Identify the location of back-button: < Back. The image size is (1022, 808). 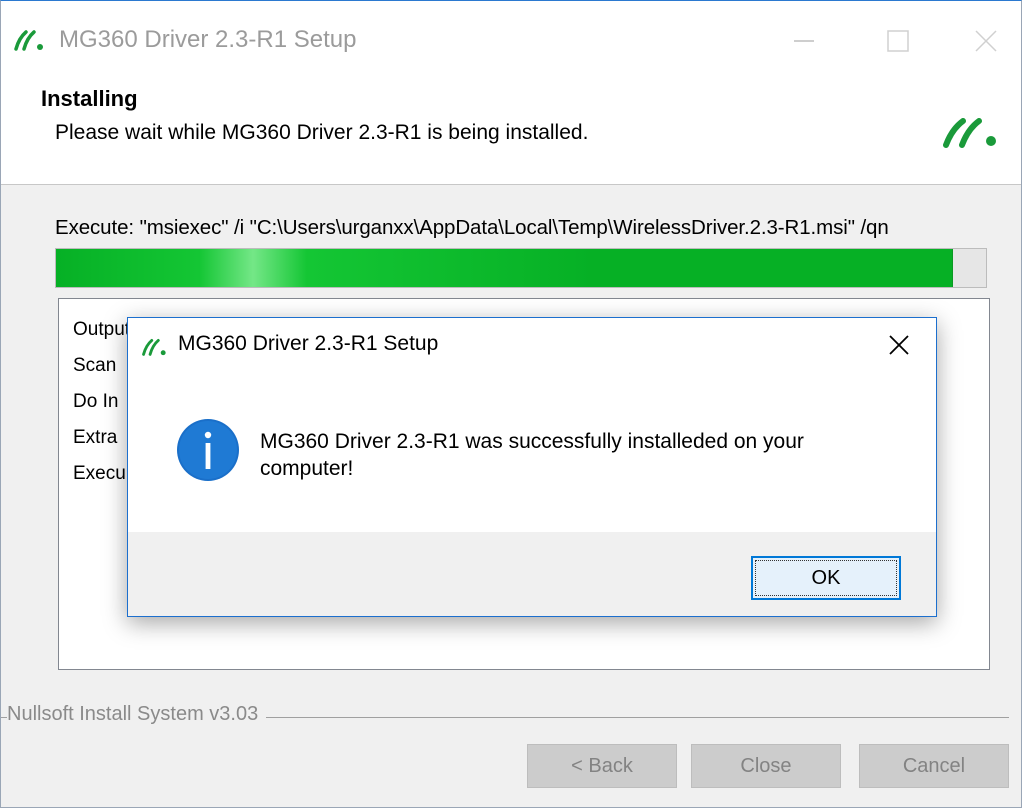
(602, 766).